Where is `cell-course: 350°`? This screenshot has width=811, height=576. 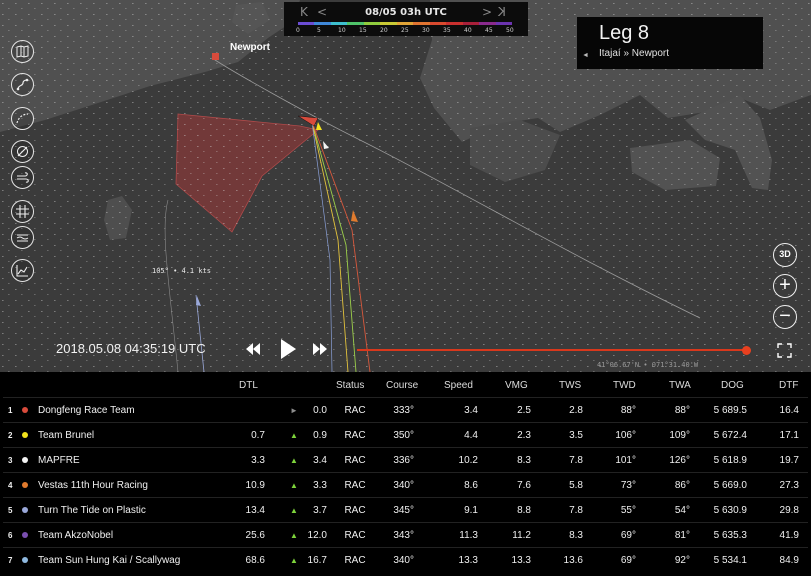 cell-course: 350° is located at coordinates (403, 435).